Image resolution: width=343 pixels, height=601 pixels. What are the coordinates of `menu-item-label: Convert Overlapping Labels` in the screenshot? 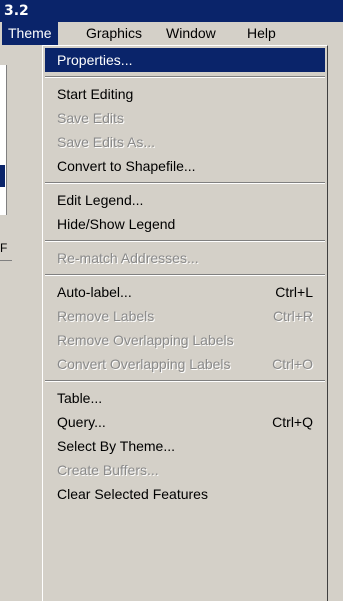 It's located at (144, 364).